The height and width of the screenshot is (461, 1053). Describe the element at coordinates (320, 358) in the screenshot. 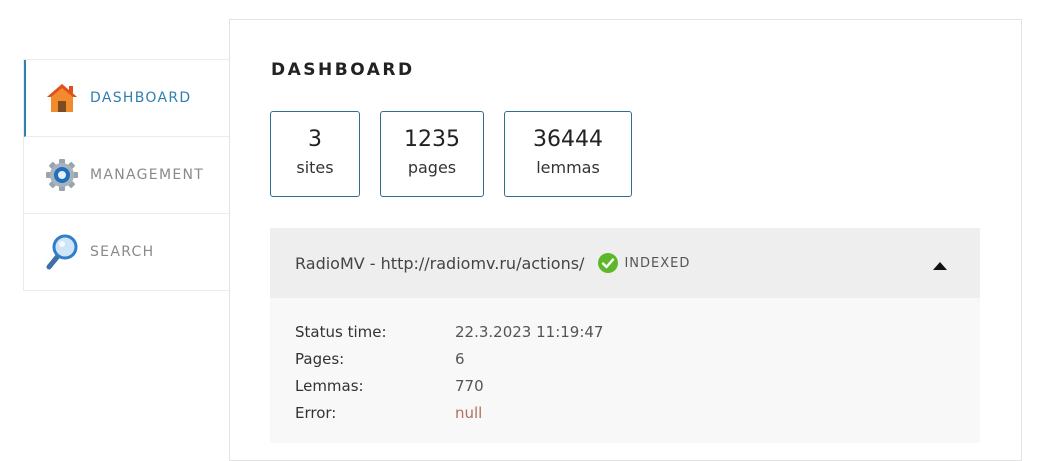

I see `detail-key: Pages:` at that location.